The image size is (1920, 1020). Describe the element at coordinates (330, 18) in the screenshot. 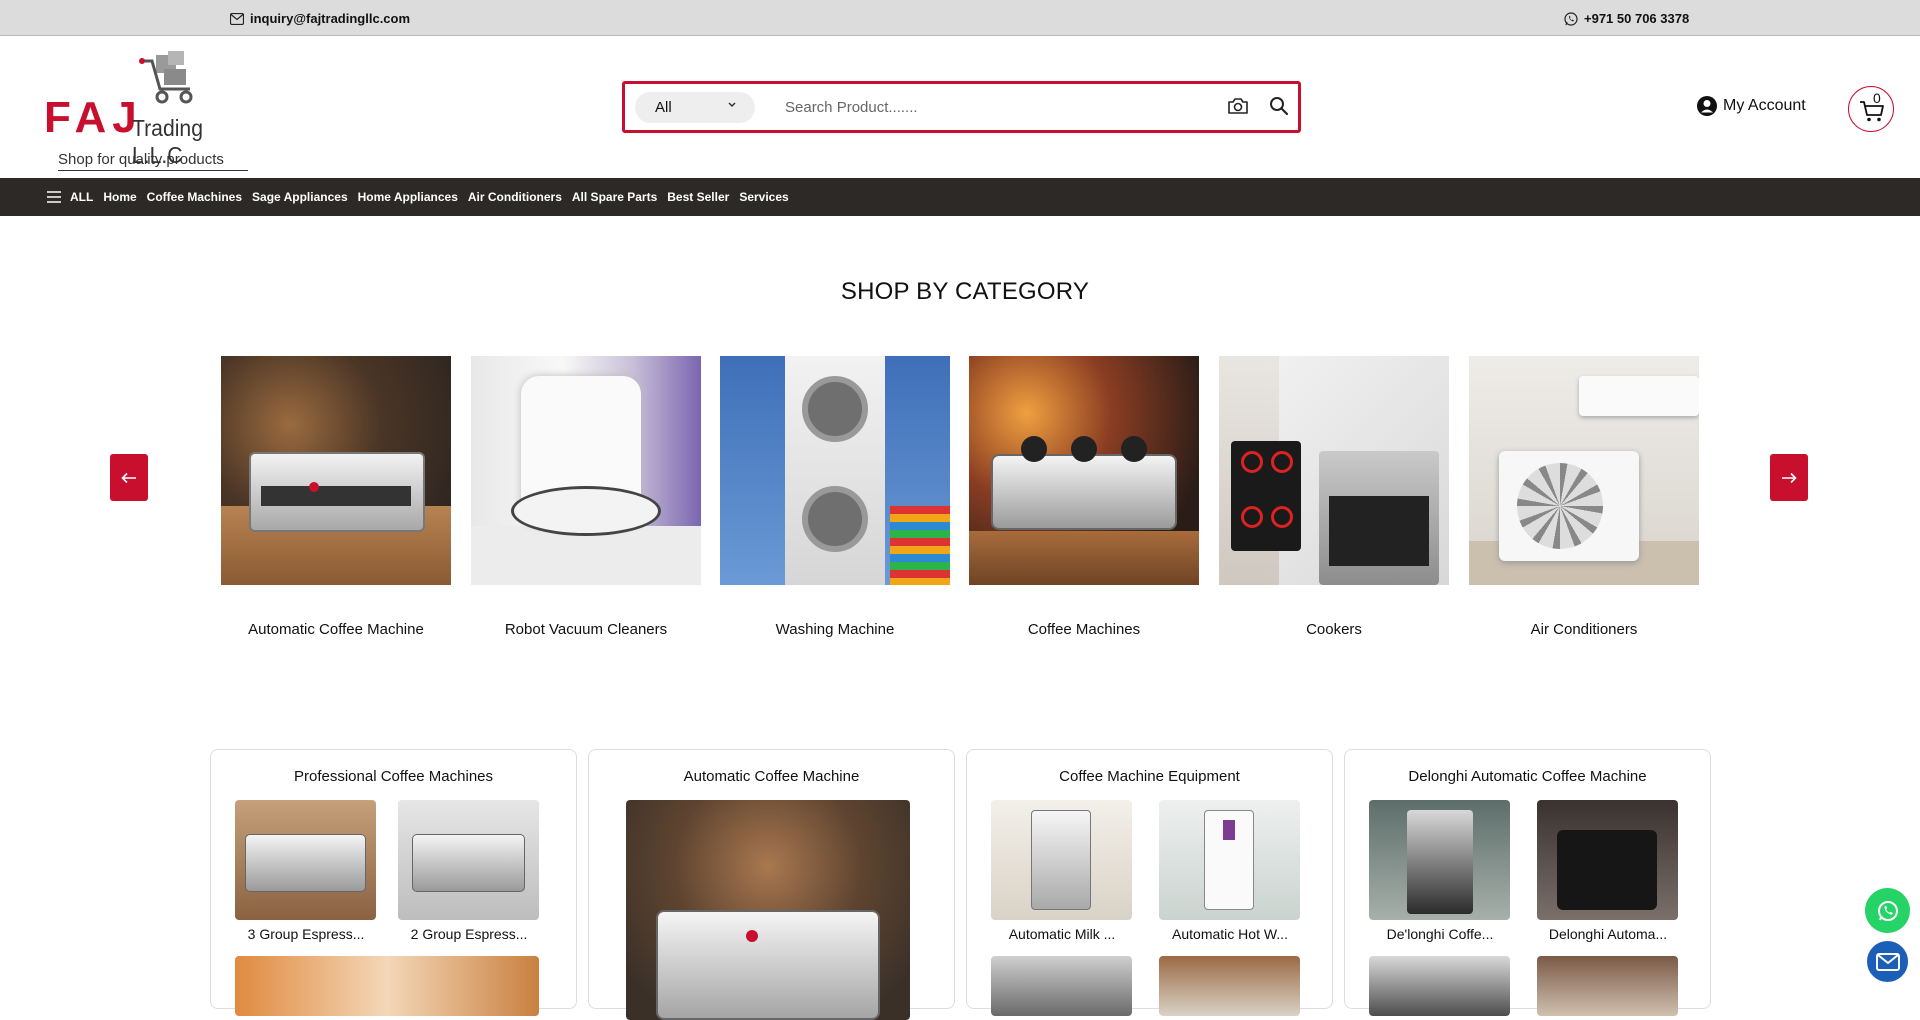

I see `email-text: inquiry@fajtradingllc.com` at that location.